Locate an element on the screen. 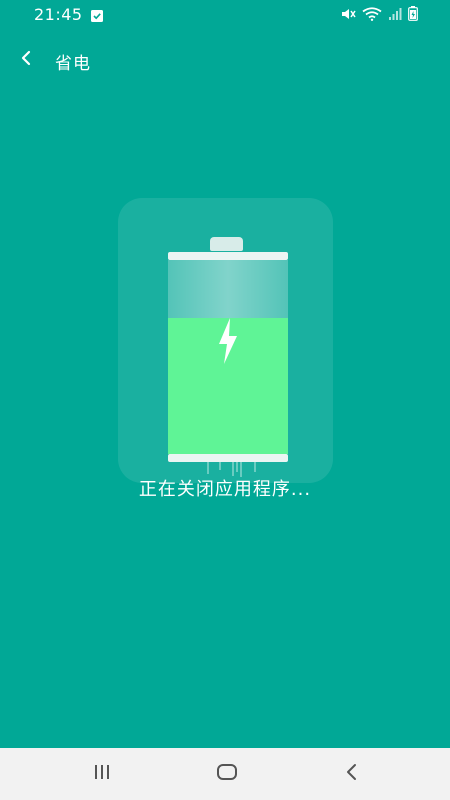  chevron-left-icon is located at coordinates (26, 60).